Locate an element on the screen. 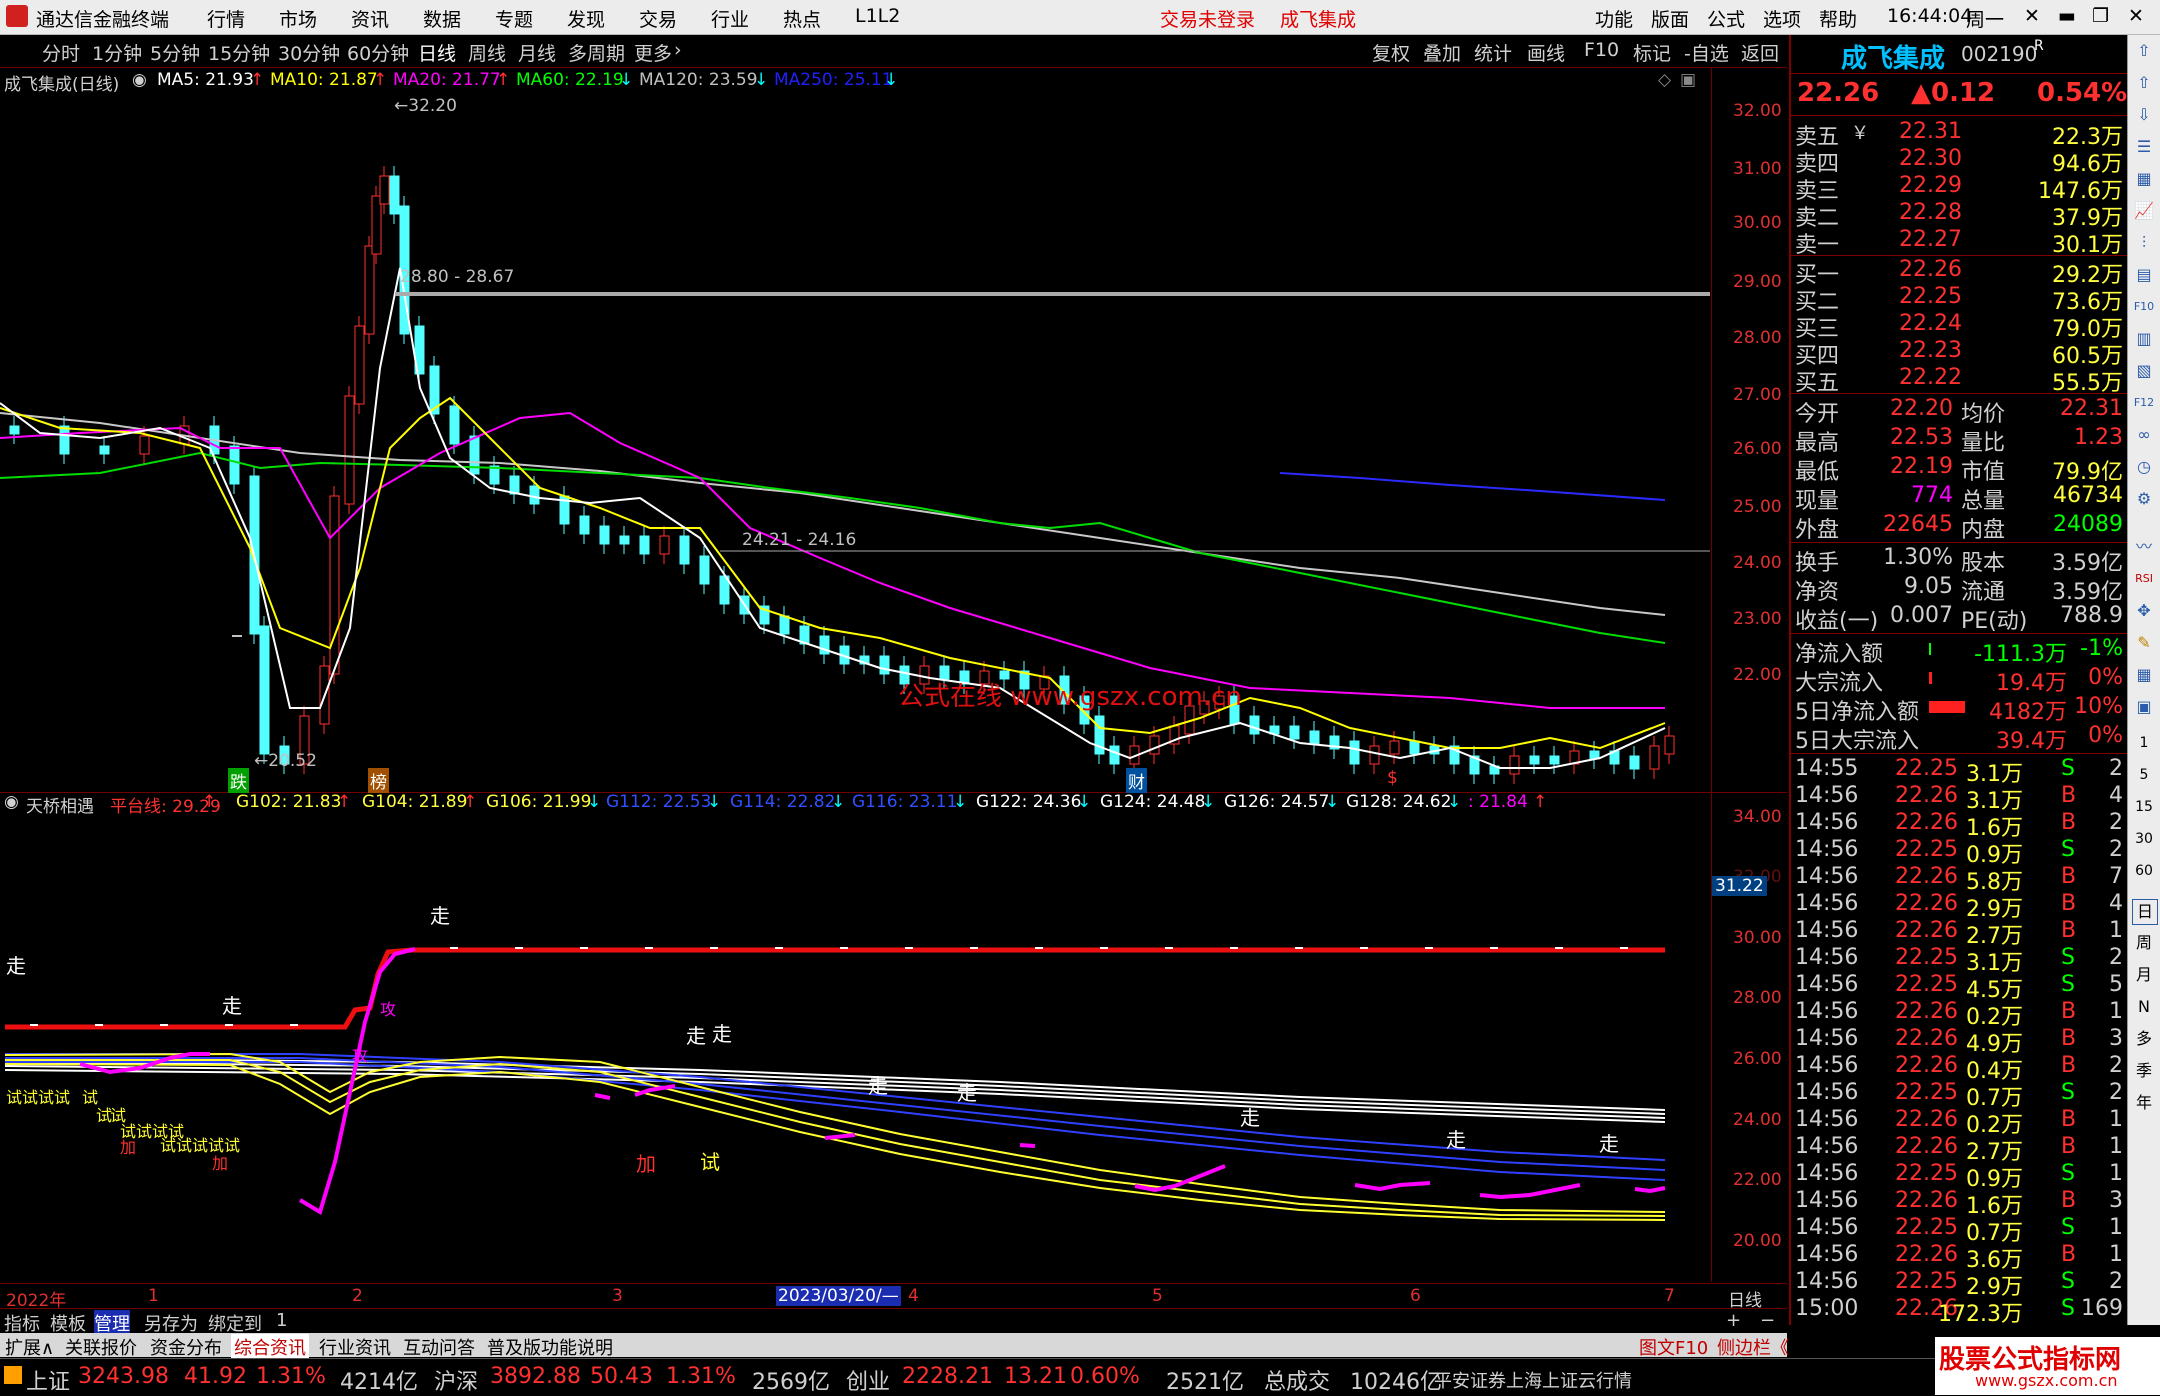  period-60min: 60分钟 is located at coordinates (378, 52).